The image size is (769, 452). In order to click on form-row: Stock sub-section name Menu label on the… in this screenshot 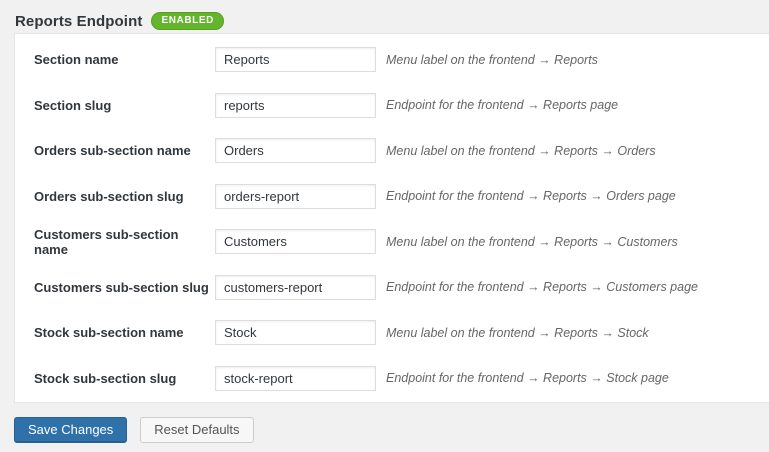, I will do `click(392, 333)`.